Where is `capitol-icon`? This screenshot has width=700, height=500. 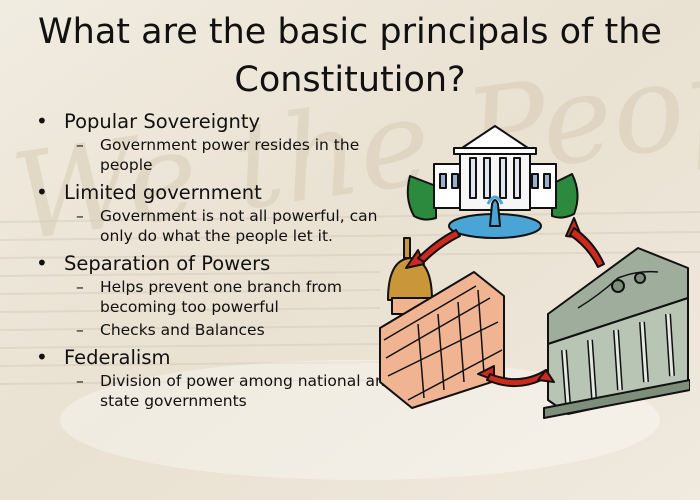 capitol-icon is located at coordinates (442, 323).